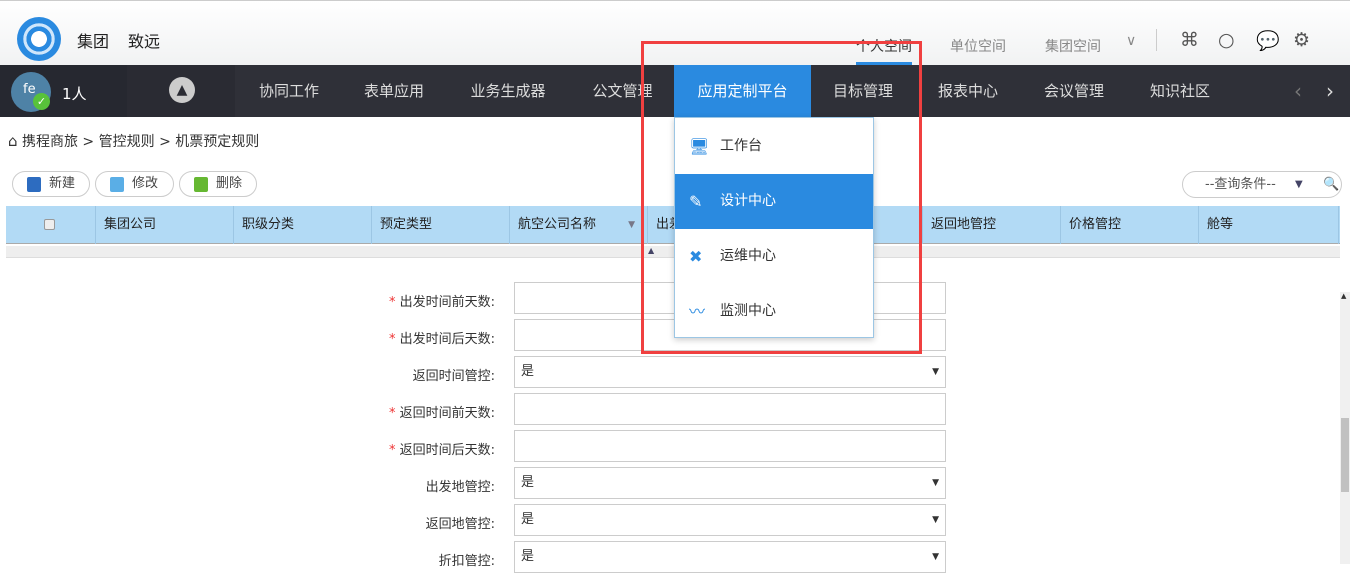  Describe the element at coordinates (1269, 225) in the screenshot. I see `col-cabin: 舱等` at that location.